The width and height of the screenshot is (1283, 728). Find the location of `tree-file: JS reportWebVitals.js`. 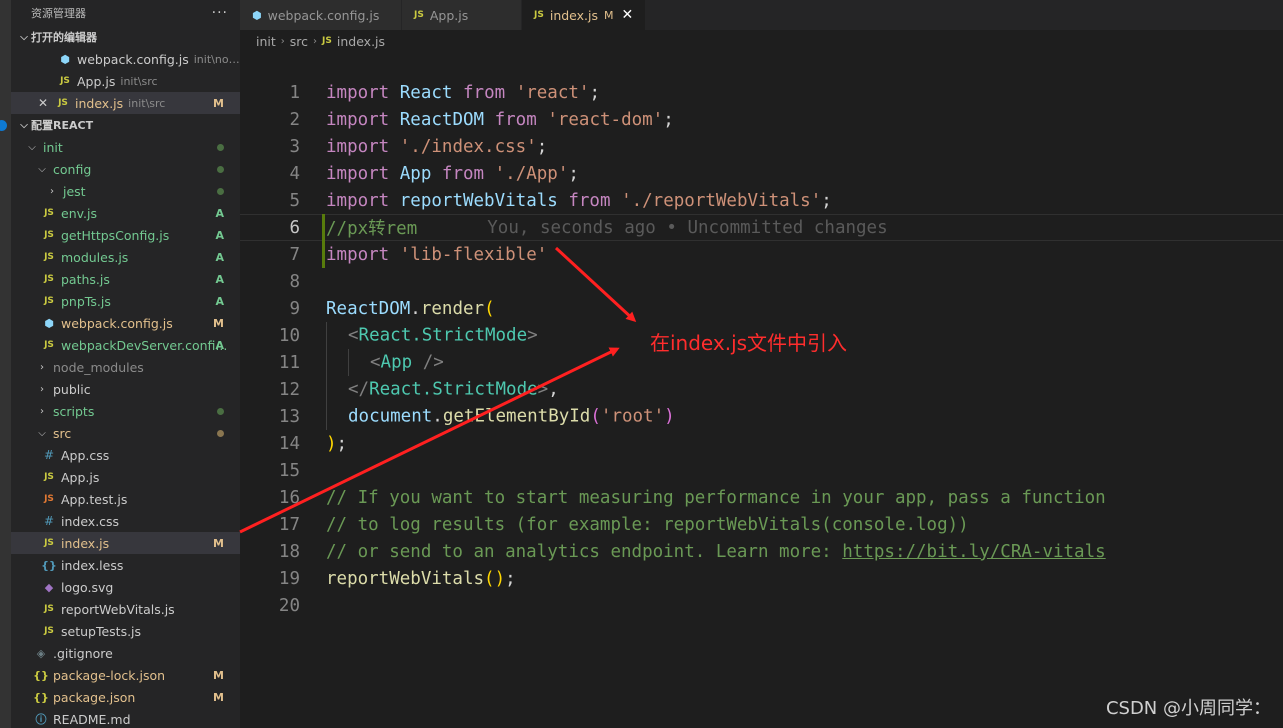

tree-file: JS reportWebVitals.js is located at coordinates (125, 609).